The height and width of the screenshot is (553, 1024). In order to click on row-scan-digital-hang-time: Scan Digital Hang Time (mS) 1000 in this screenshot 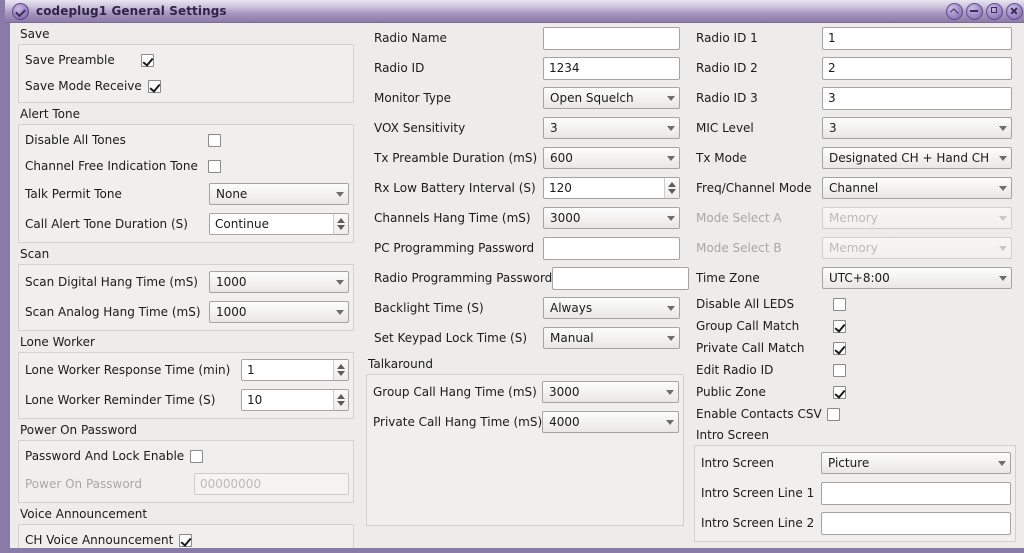, I will do `click(186, 282)`.